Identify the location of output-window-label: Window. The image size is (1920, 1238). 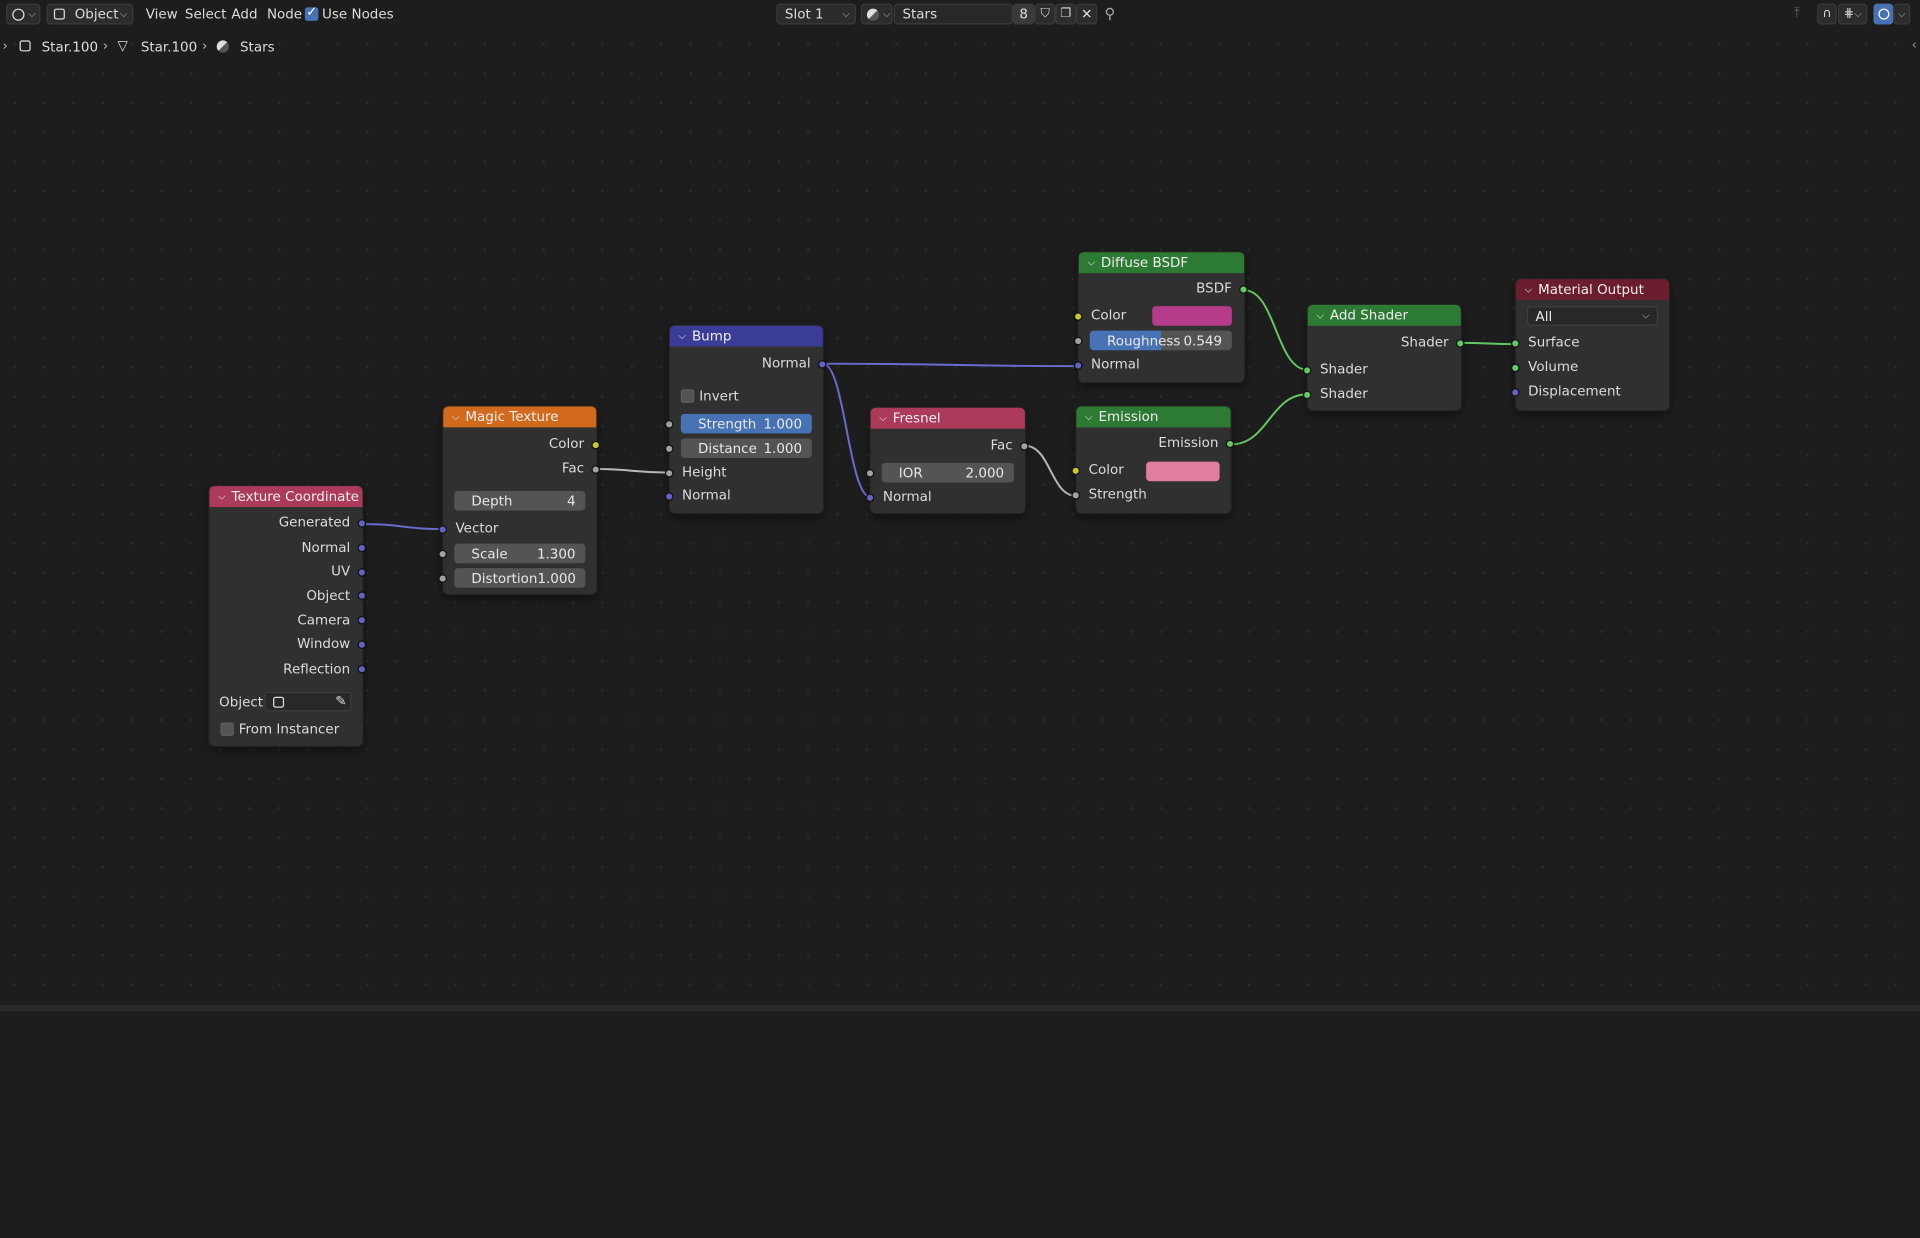
(324, 643).